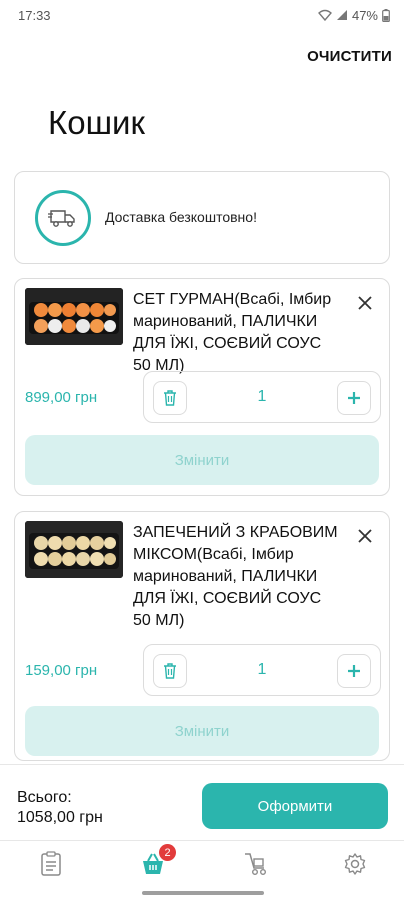  What do you see at coordinates (51, 864) in the screenshot?
I see `menu-list-icon` at bounding box center [51, 864].